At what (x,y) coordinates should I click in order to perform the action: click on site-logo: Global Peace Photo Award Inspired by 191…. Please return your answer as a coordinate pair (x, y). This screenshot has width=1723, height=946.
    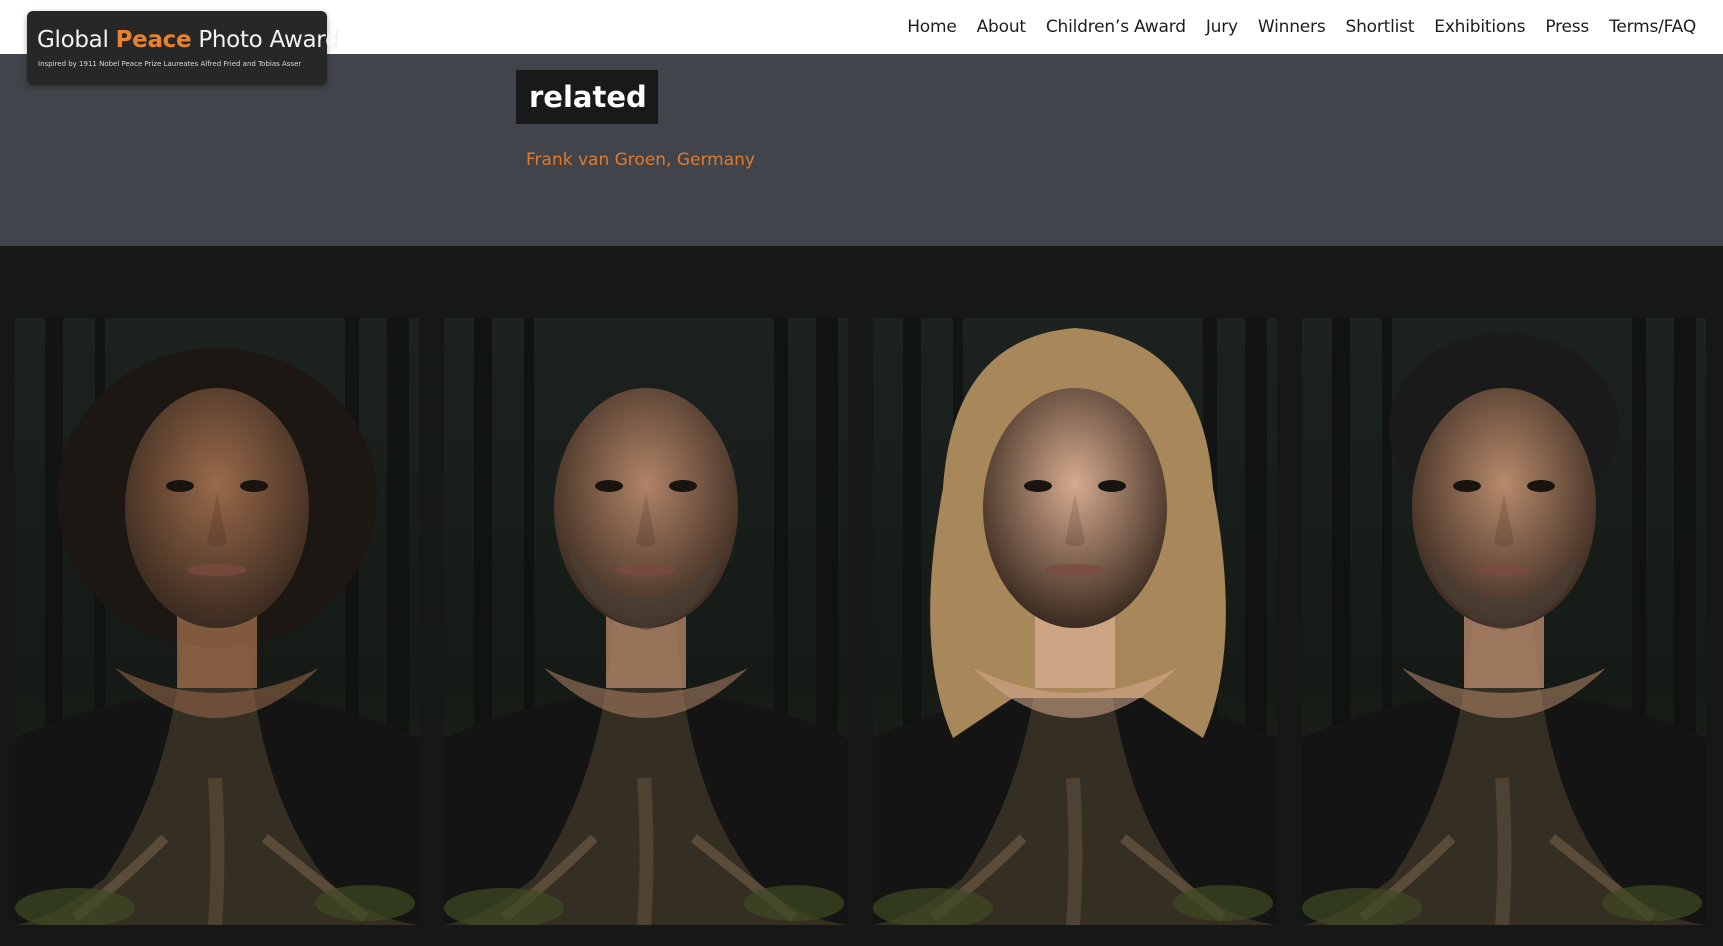
    Looking at the image, I should click on (183, 48).